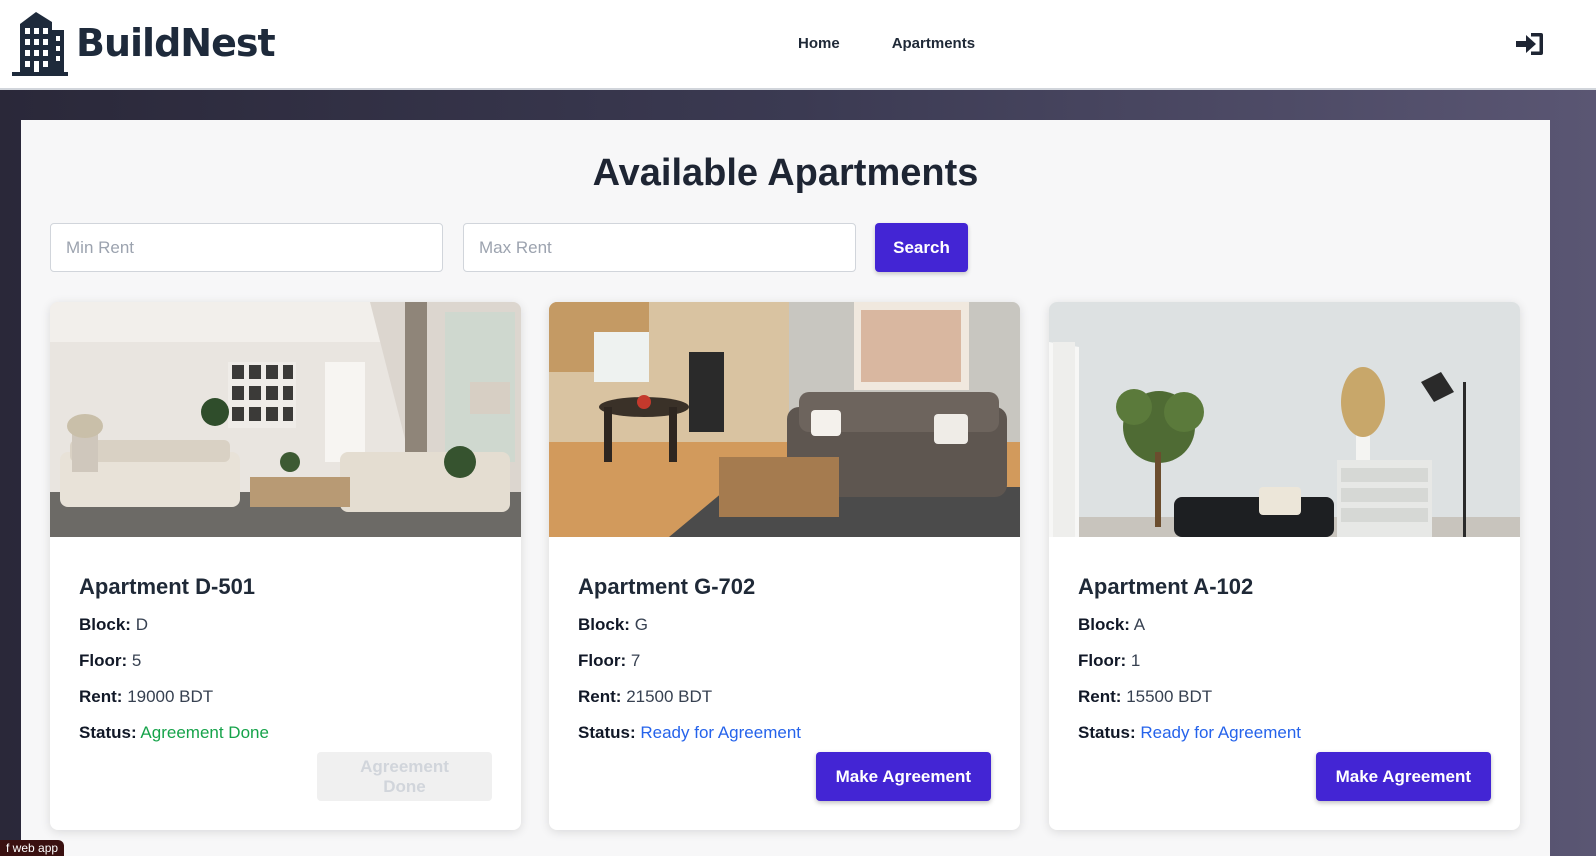 This screenshot has width=1596, height=856. What do you see at coordinates (669, 696) in the screenshot?
I see `rent-value: 21500 BDT` at bounding box center [669, 696].